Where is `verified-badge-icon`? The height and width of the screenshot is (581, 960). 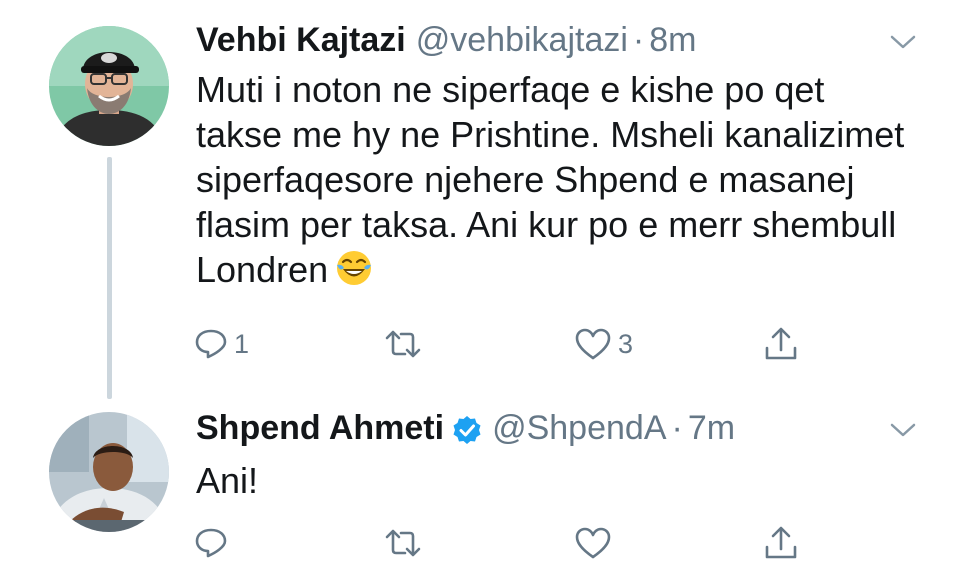 verified-badge-icon is located at coordinates (467, 430).